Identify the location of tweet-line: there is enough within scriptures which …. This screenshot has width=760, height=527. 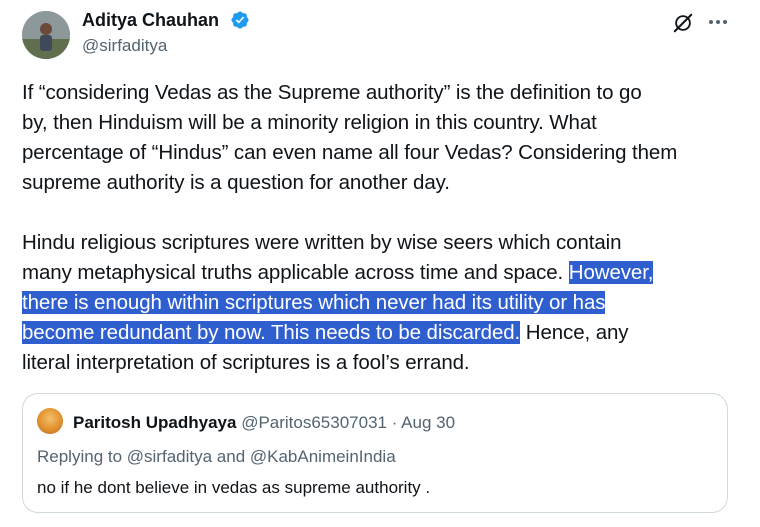
(382, 303).